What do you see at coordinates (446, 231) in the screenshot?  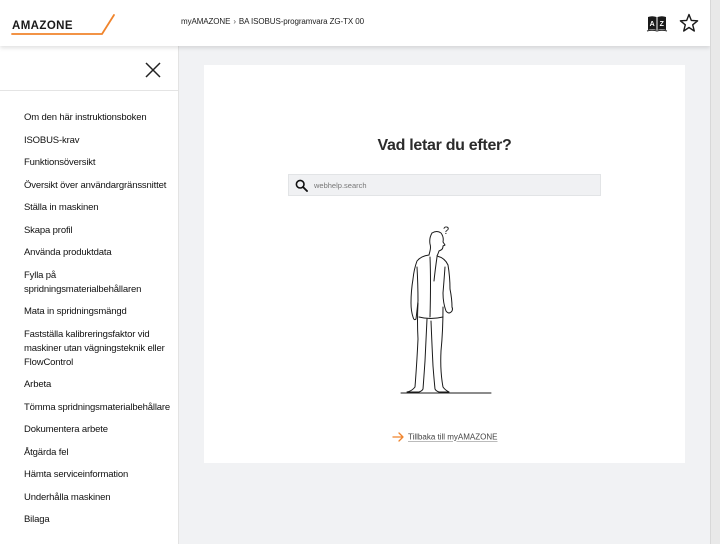 I see `question-mark: ?` at bounding box center [446, 231].